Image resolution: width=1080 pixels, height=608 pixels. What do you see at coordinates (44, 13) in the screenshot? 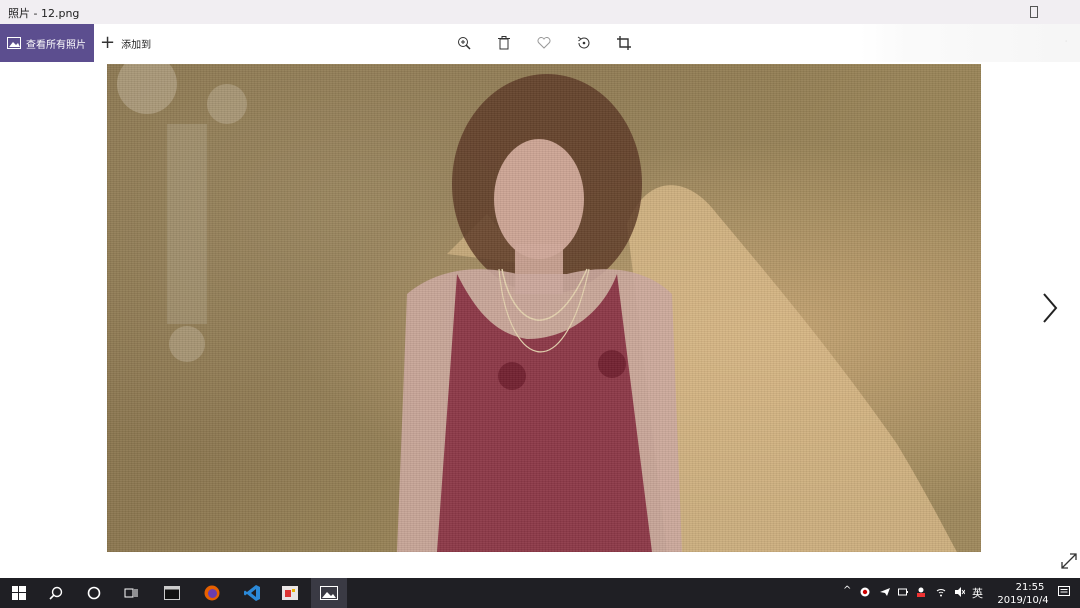
I see `window-title: 照片 - 12.png` at bounding box center [44, 13].